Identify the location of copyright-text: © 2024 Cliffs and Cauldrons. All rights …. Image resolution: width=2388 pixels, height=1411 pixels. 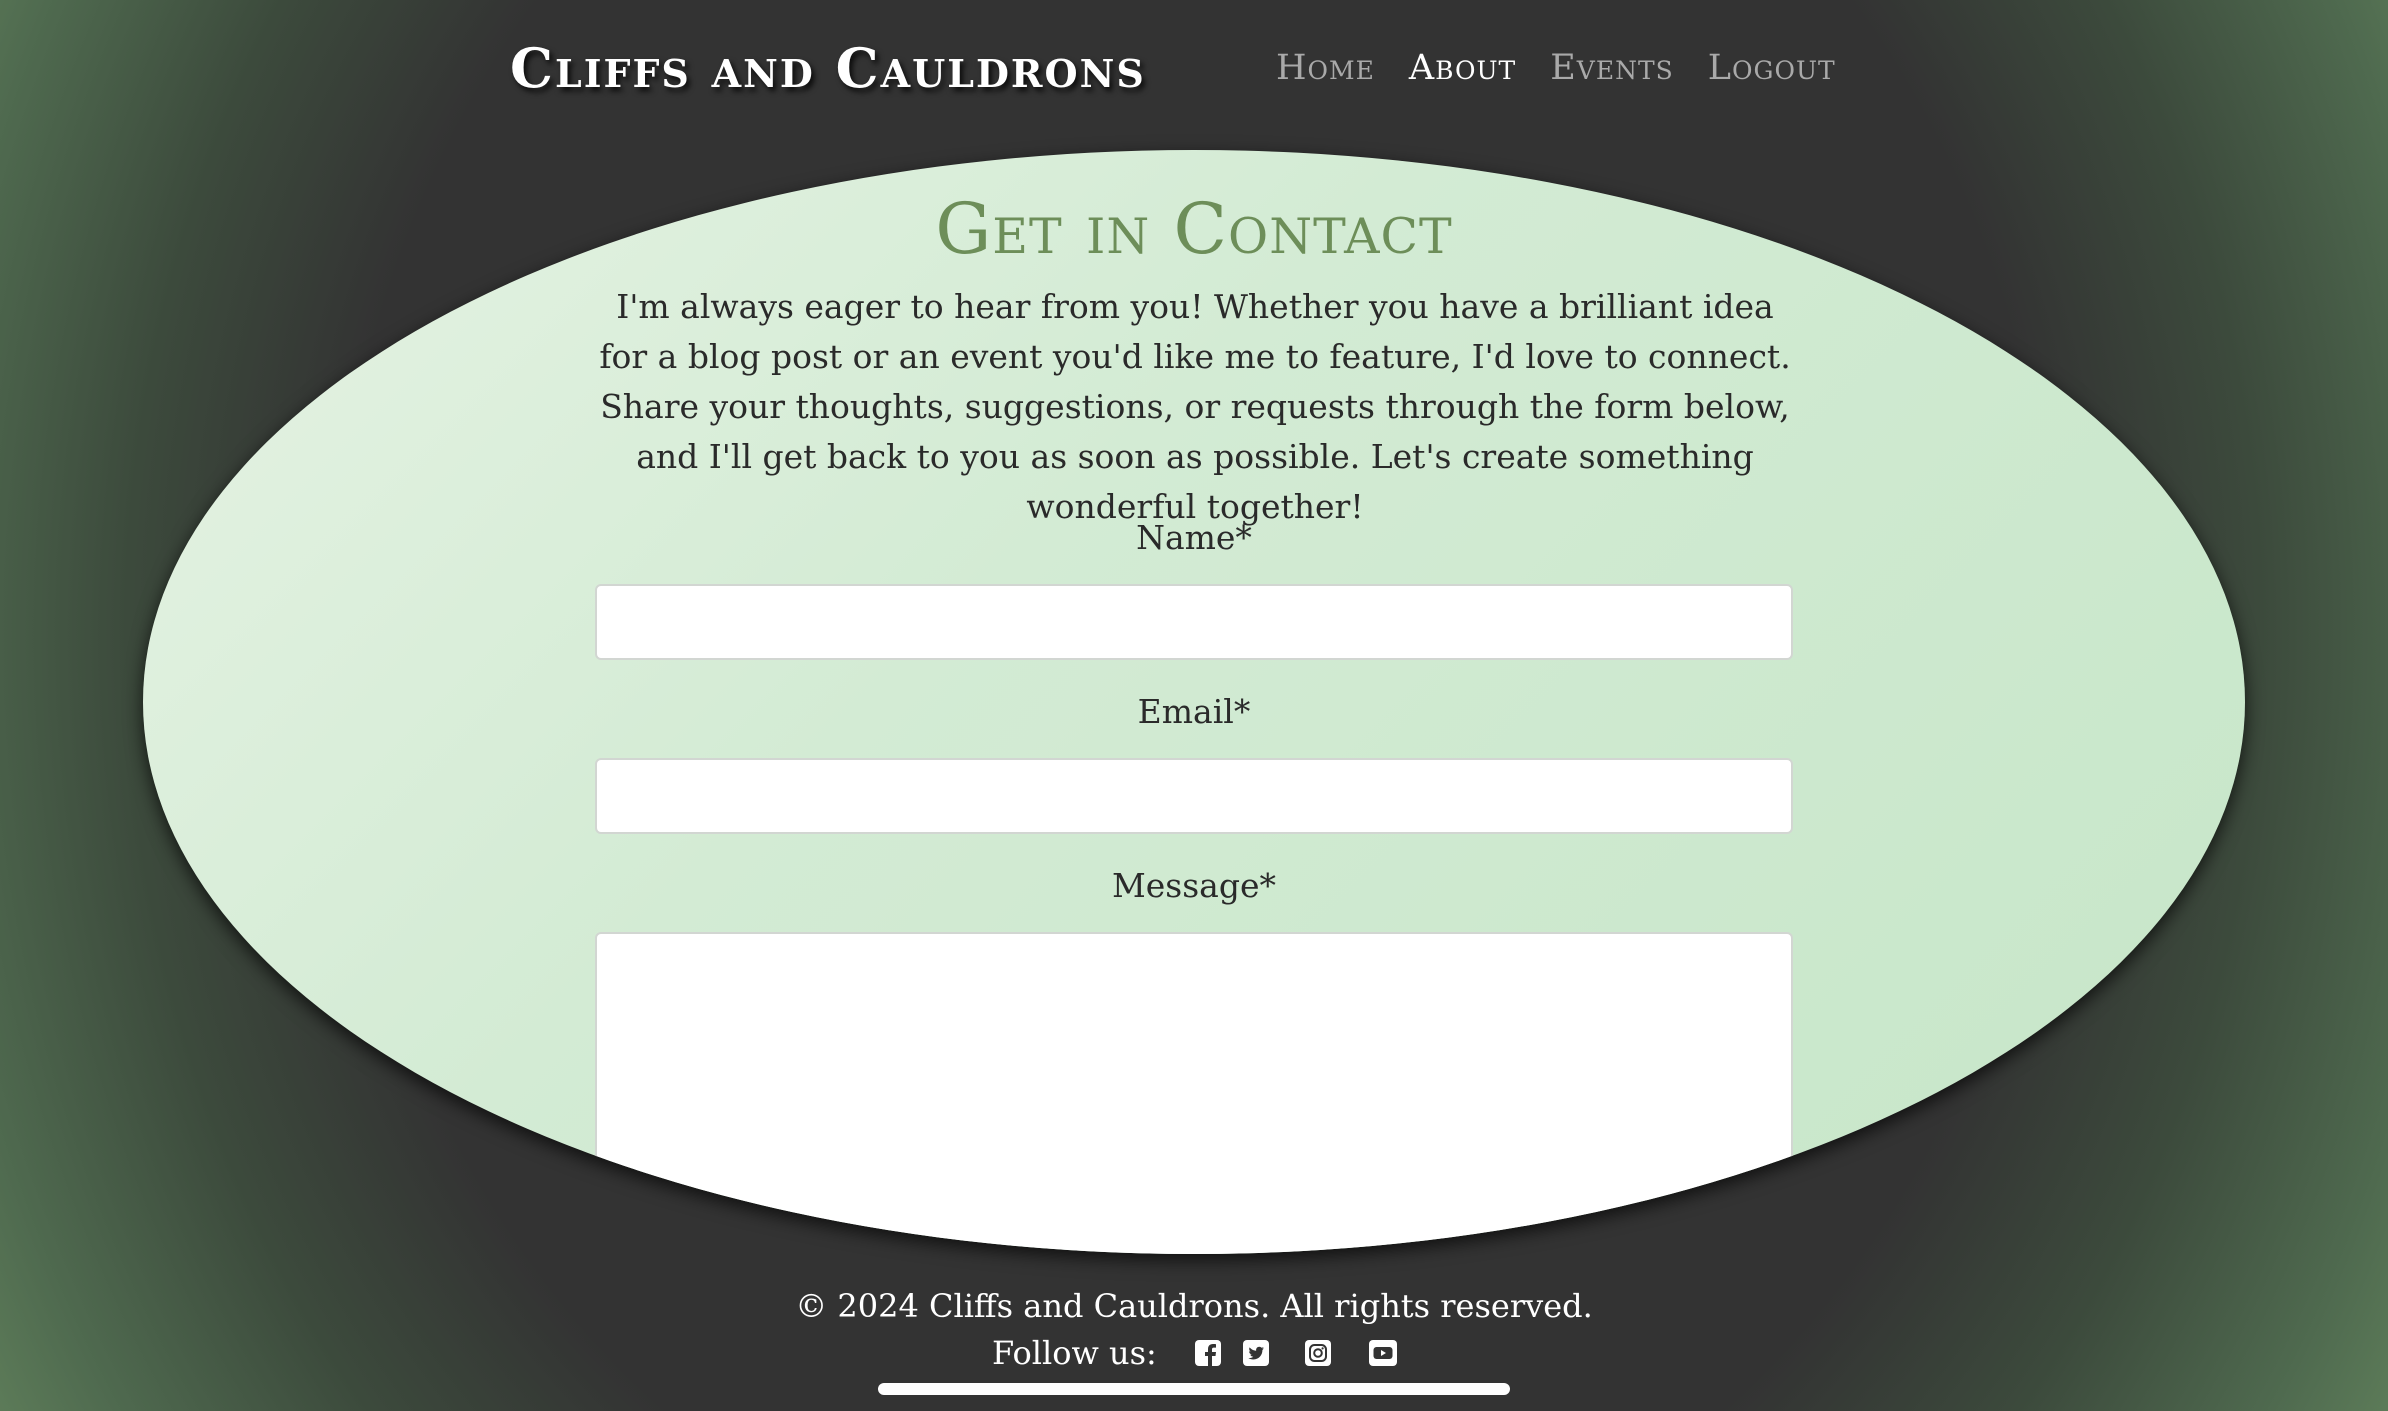
(1194, 1306).